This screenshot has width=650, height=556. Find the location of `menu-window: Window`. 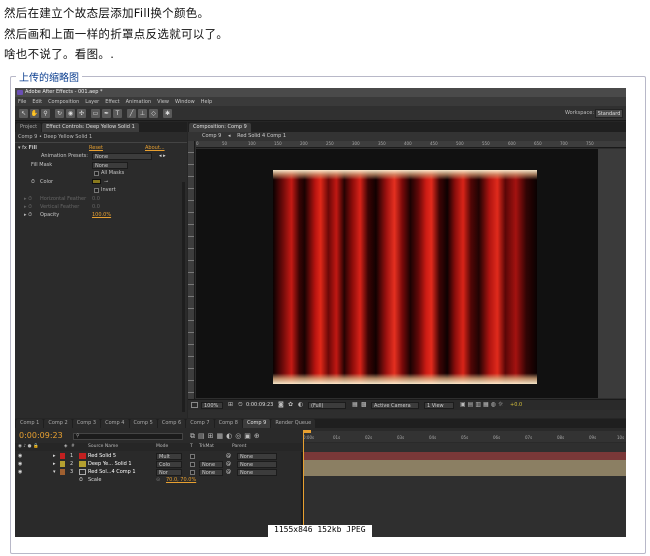

menu-window: Window is located at coordinates (185, 102).